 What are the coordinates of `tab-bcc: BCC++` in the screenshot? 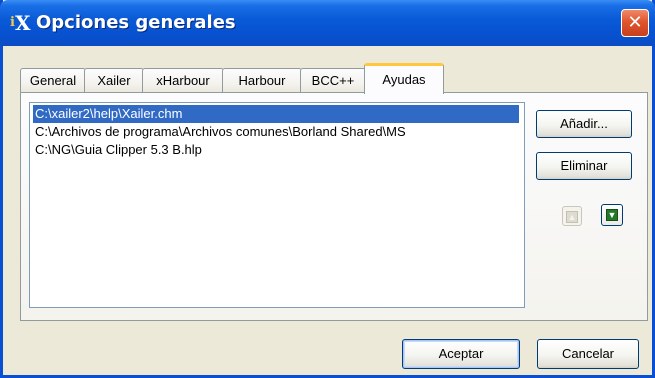 It's located at (333, 80).